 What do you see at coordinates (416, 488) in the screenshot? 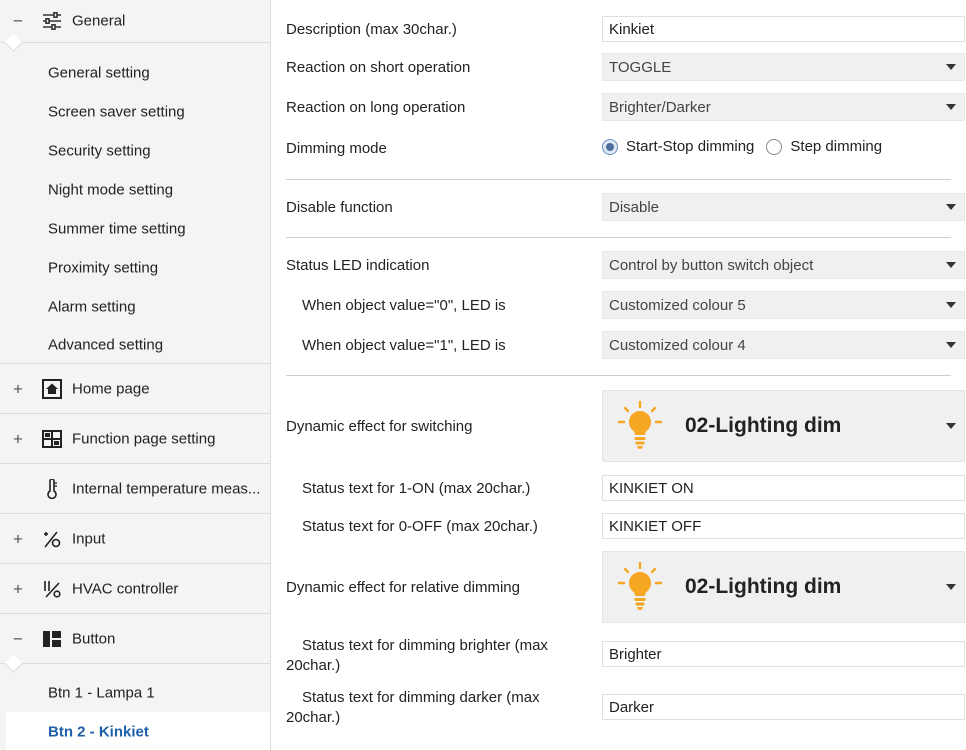
I see `status-on-label: Status text for 1-ON (max 20char.)` at bounding box center [416, 488].